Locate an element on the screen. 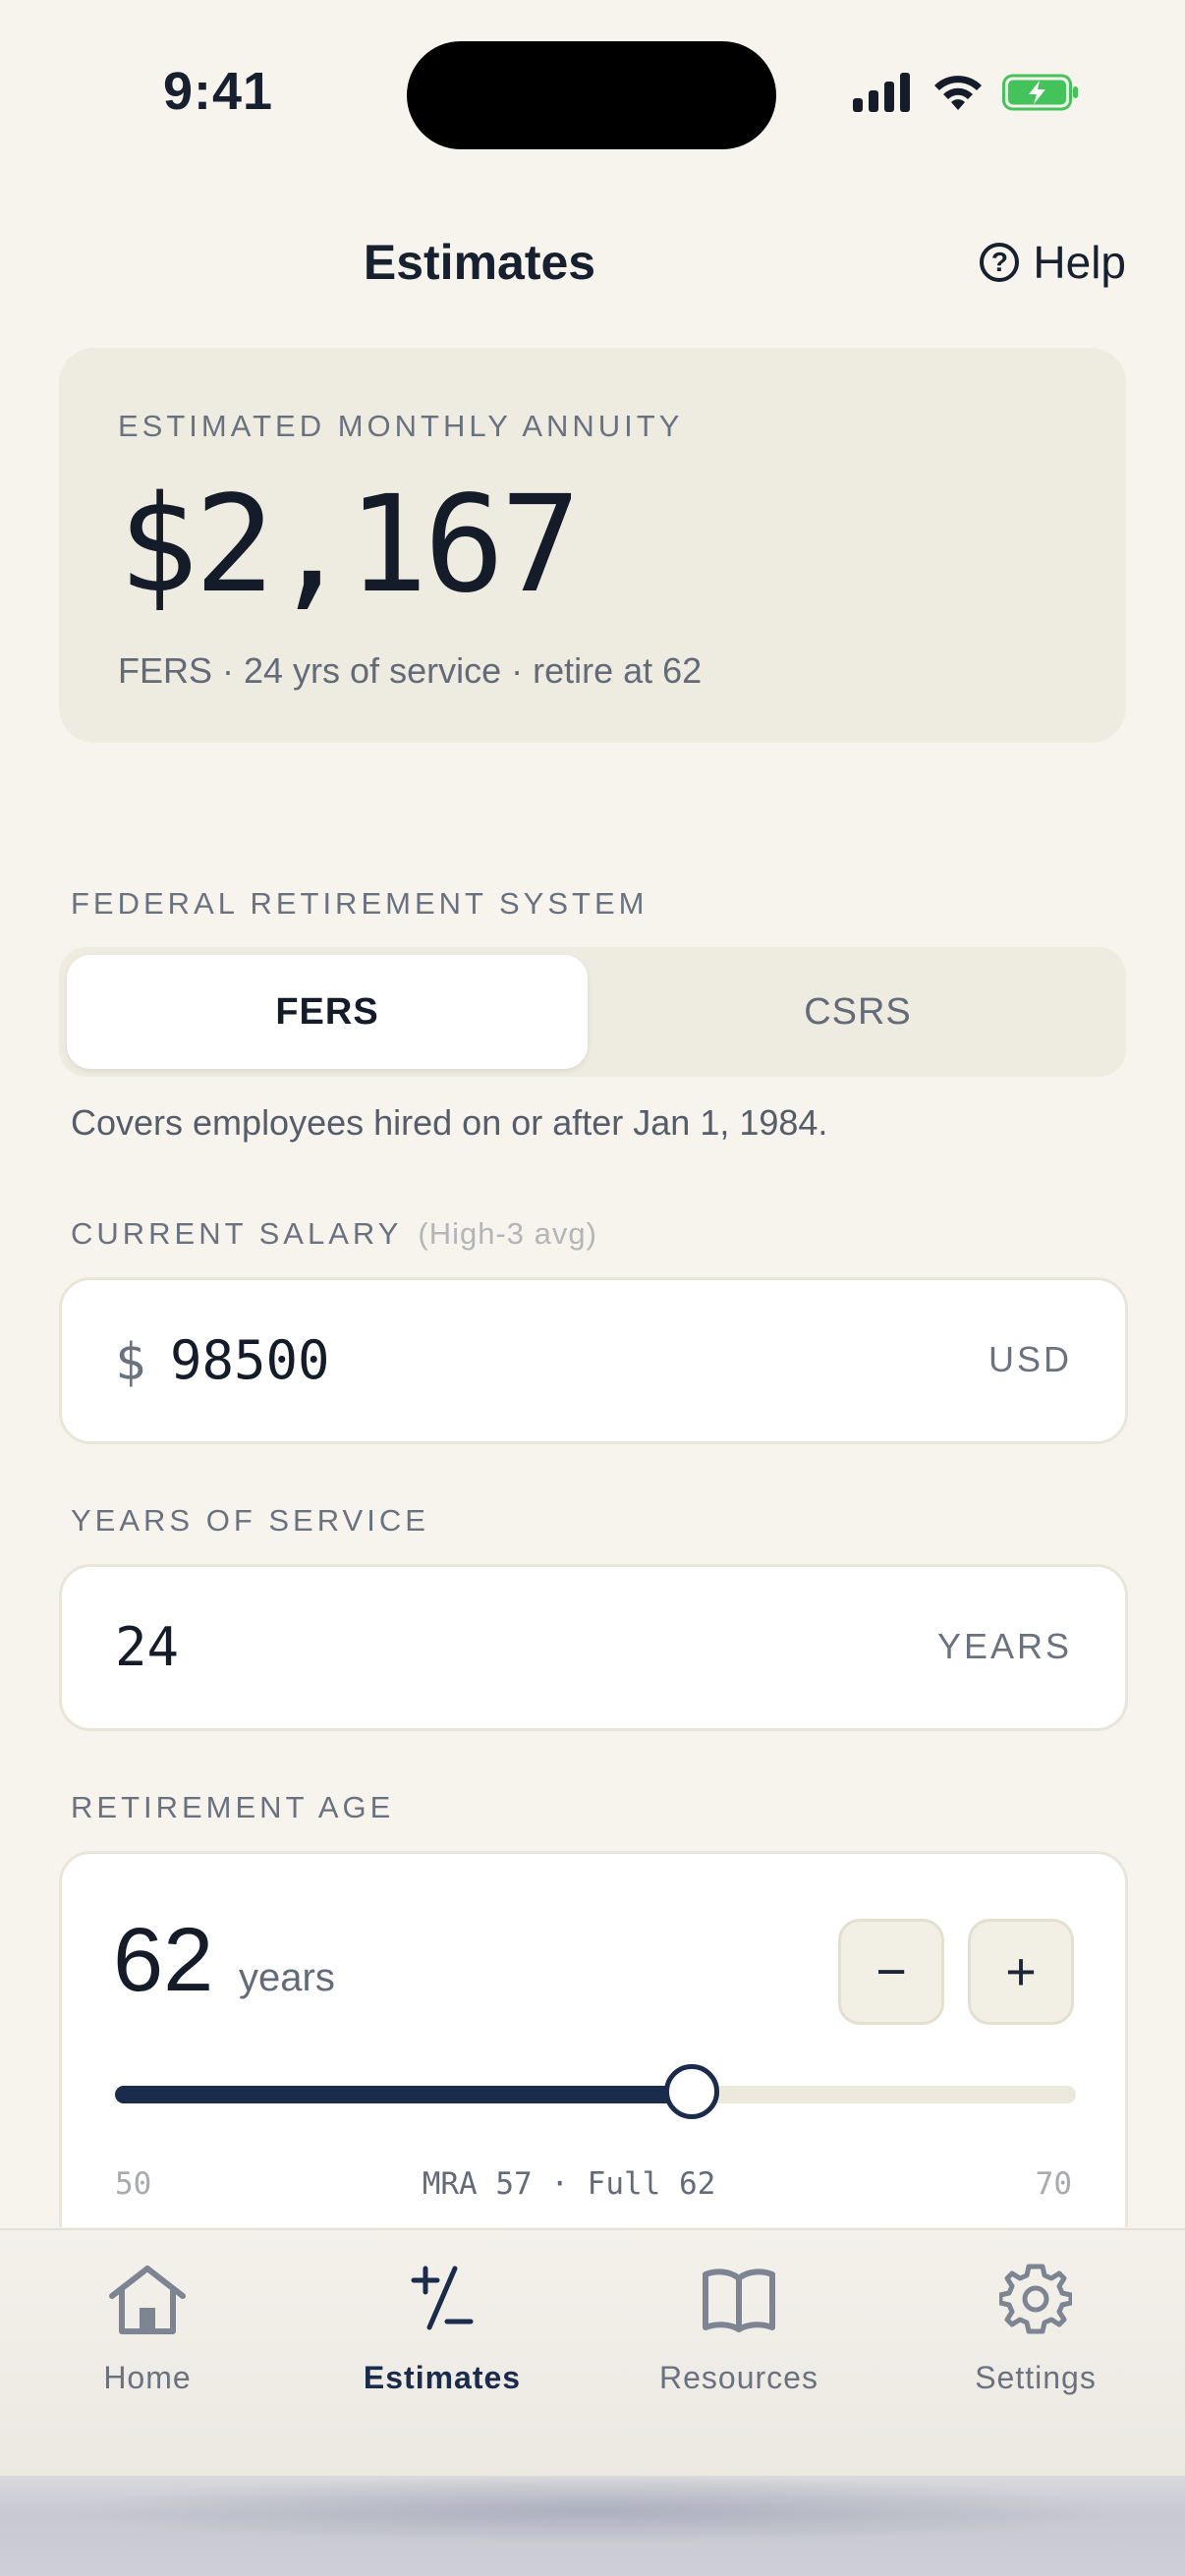 This screenshot has width=1185, height=2576. salary-input: $ 98500 USD is located at coordinates (594, 1360).